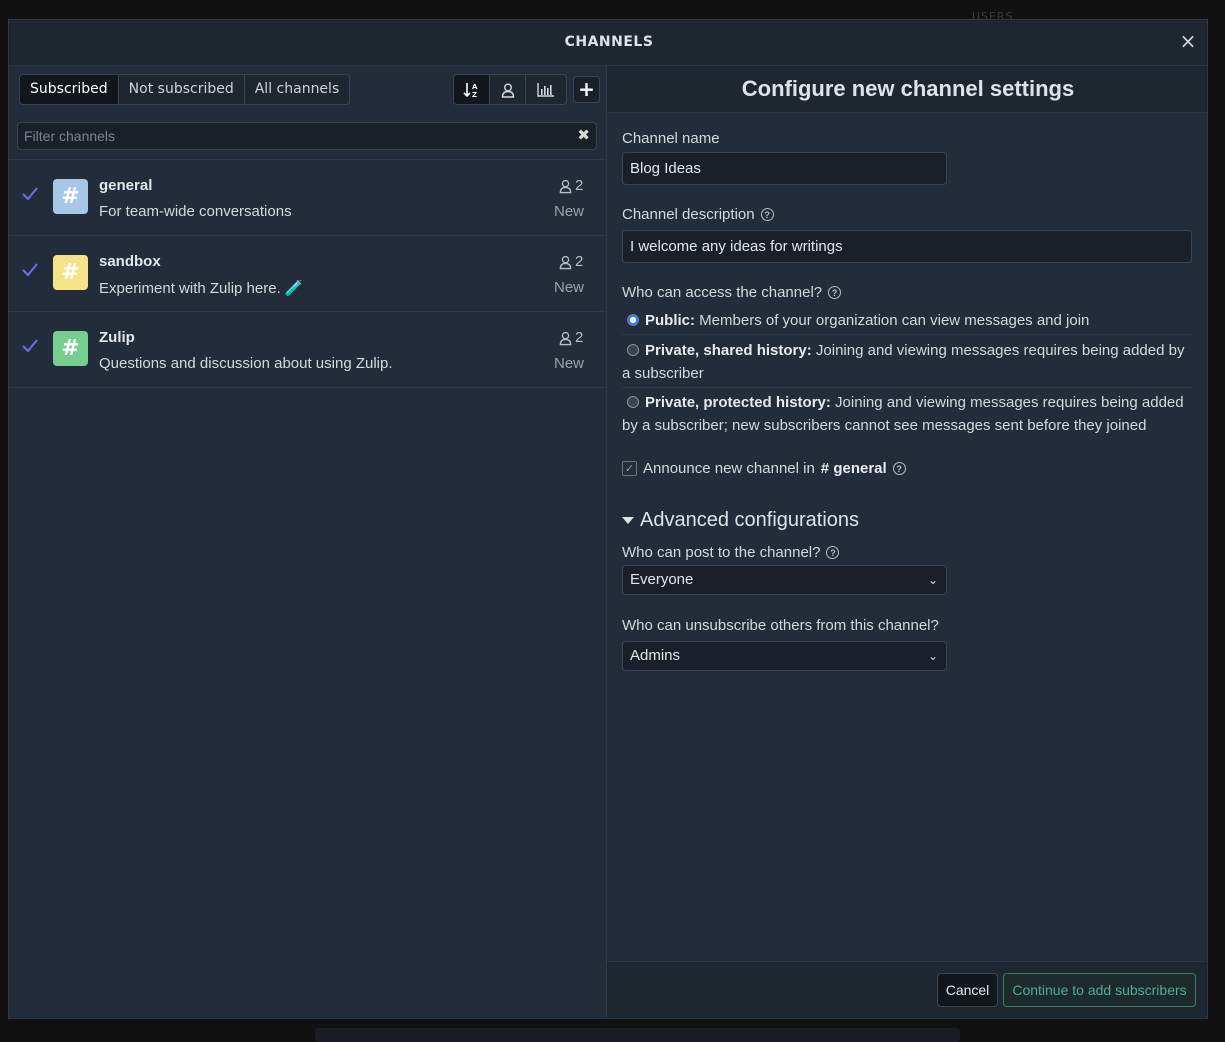  I want to click on modal-header: CHANNELS ×, so click(608, 43).